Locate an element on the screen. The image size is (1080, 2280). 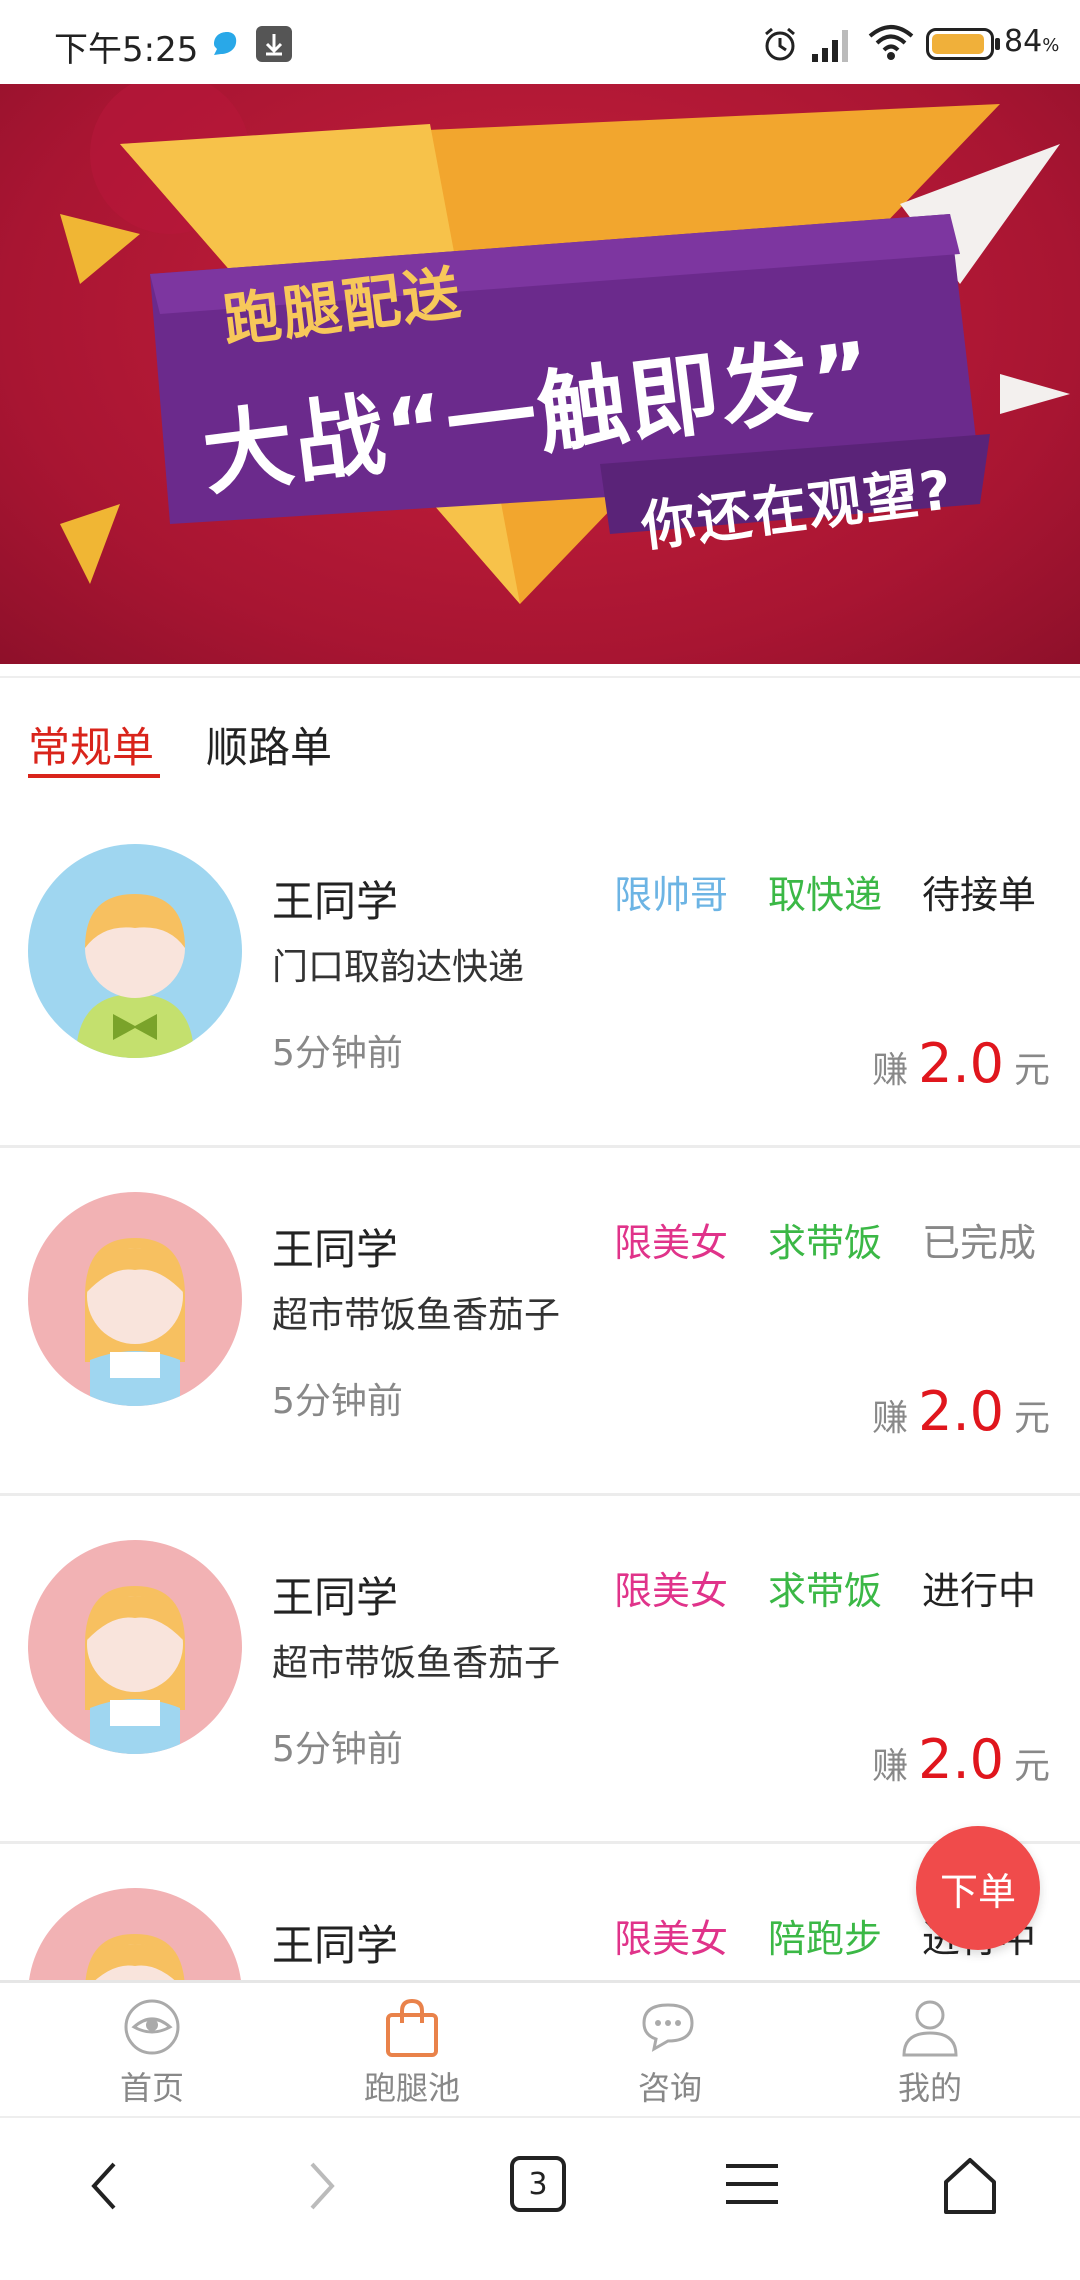
battery-icon is located at coordinates (960, 44).